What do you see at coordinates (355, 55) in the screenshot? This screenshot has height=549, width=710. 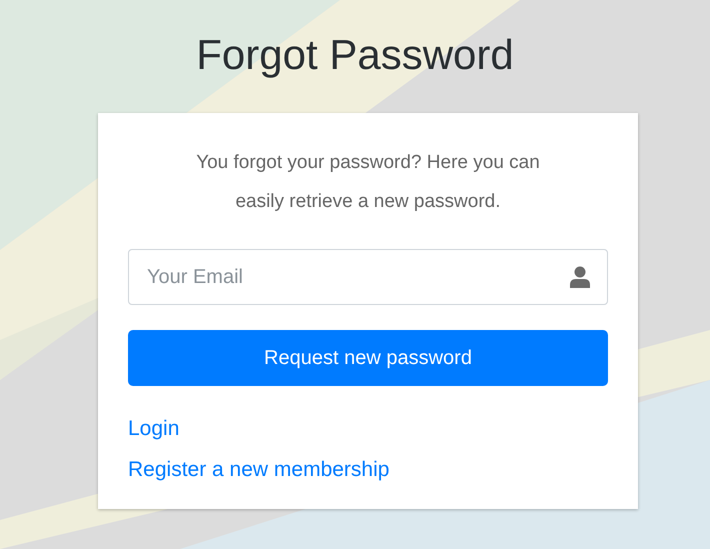 I see `page-title: Forgot Password` at bounding box center [355, 55].